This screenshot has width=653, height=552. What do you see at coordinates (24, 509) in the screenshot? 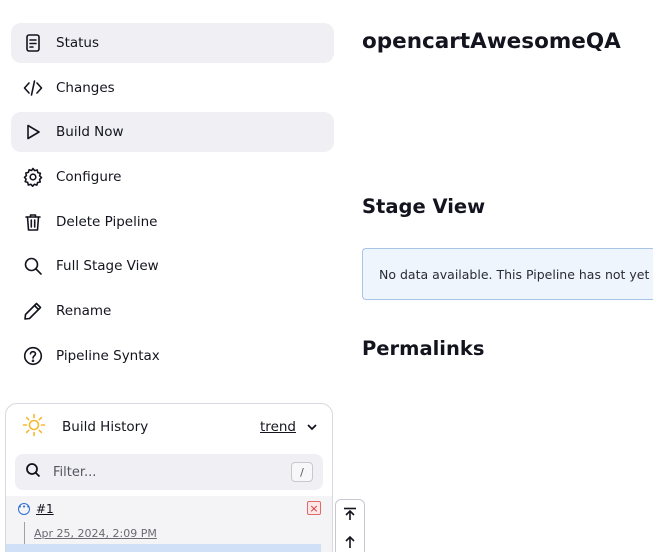
I see `running-status-icon: •••` at bounding box center [24, 509].